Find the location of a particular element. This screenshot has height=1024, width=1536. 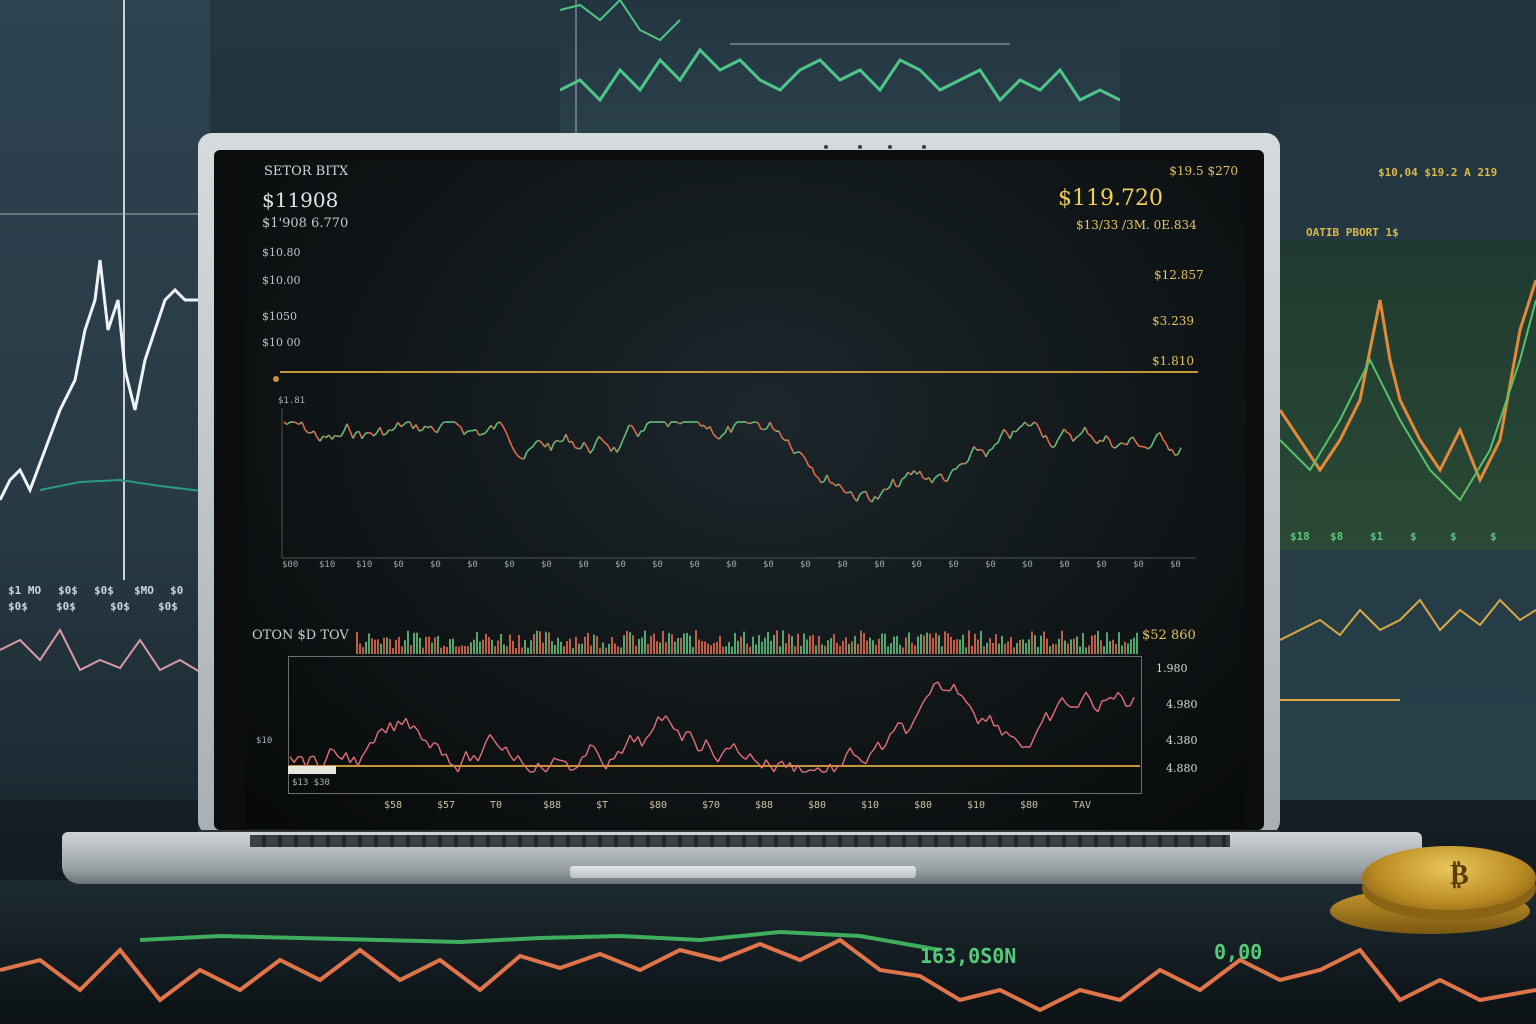

top-right-label: $19.5 $270 is located at coordinates (1203, 171).